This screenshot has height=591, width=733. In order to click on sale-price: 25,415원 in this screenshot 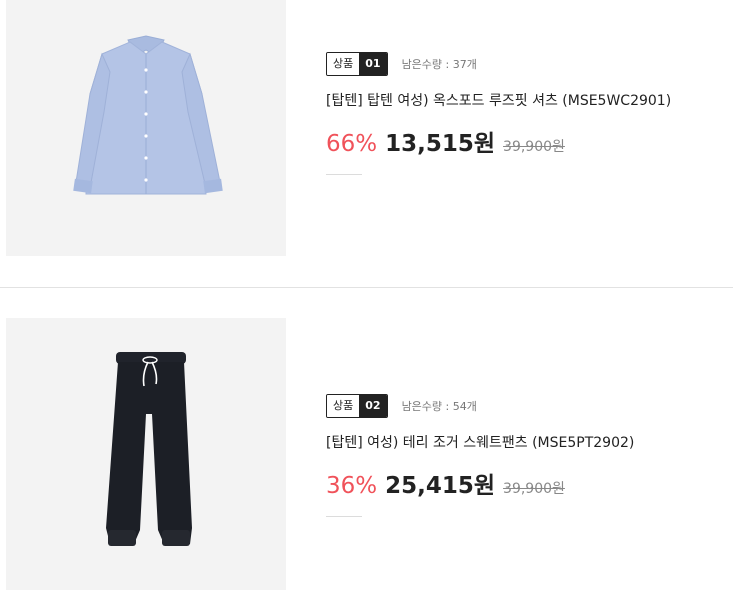, I will do `click(440, 486)`.